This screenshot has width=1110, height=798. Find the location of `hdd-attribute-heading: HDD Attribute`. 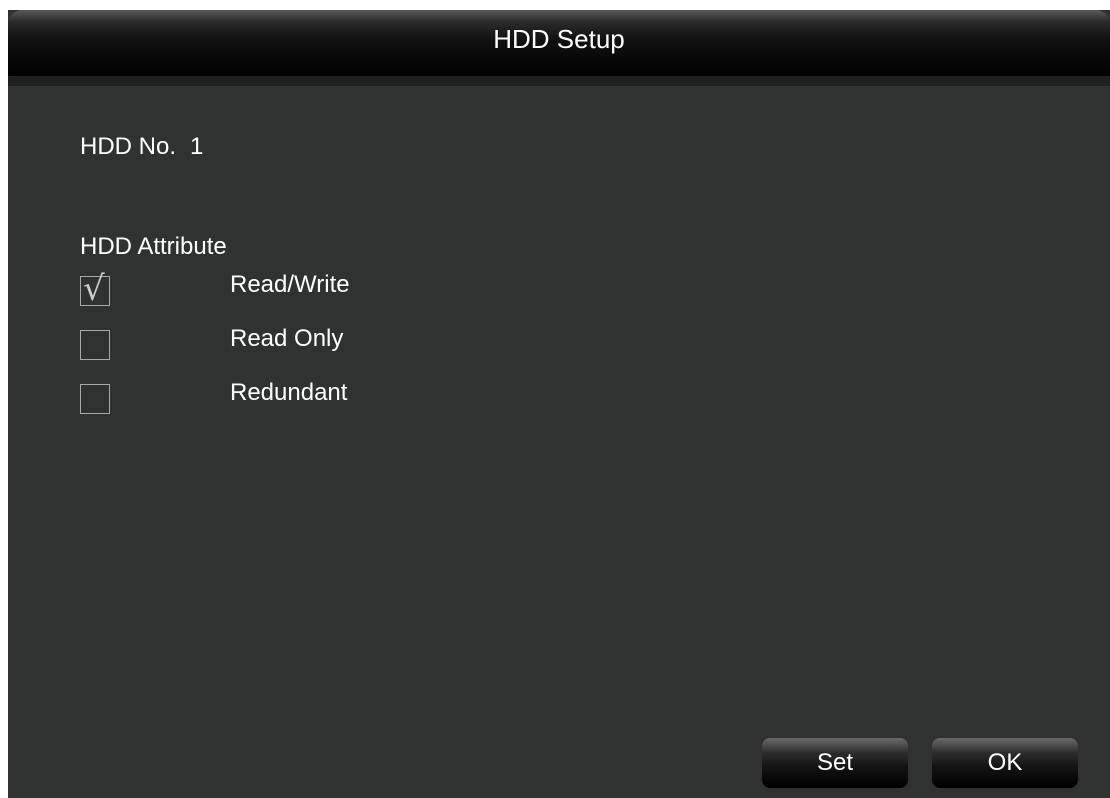

hdd-attribute-heading: HDD Attribute is located at coordinates (153, 246).